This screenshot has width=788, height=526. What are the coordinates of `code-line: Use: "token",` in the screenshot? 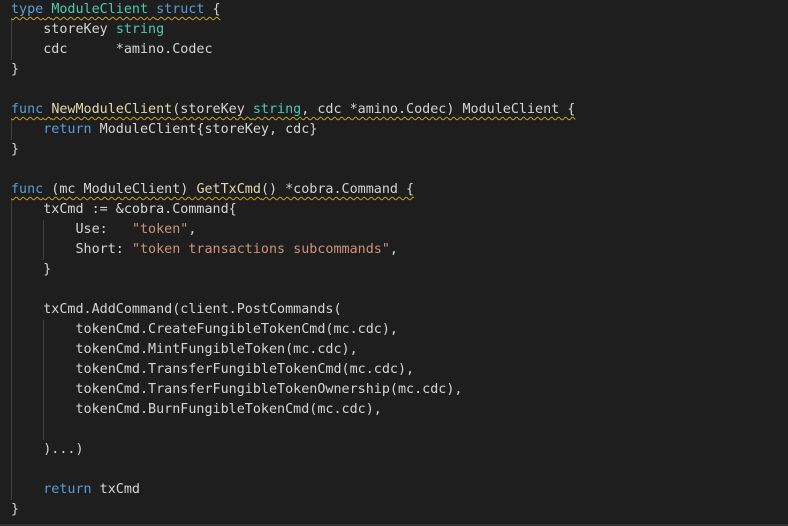 It's located at (103, 230).